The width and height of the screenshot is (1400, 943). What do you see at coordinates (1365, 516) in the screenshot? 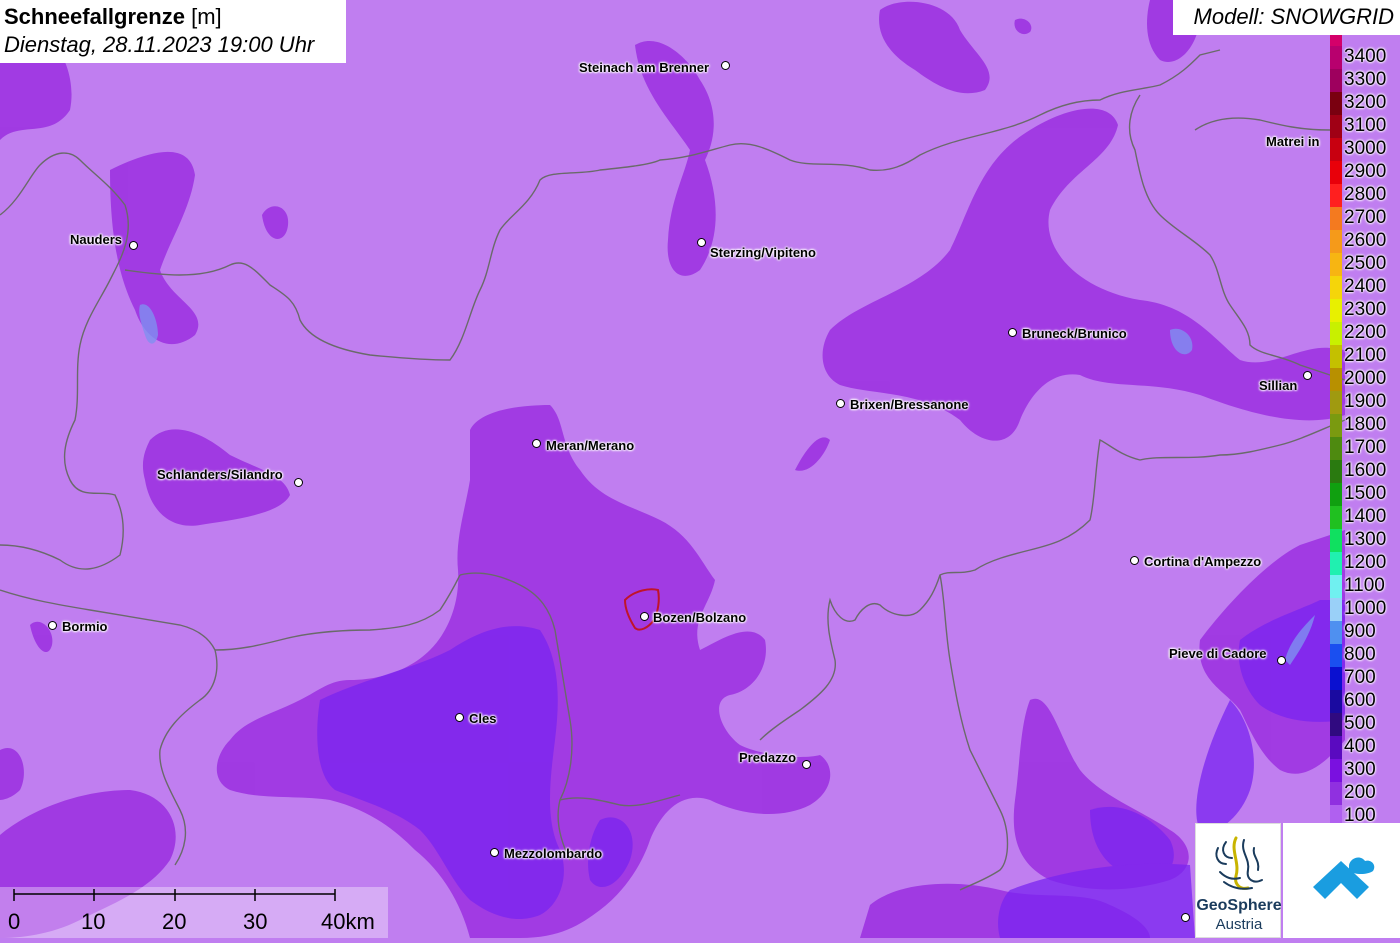
I see `legend-level-label: 1400` at bounding box center [1365, 516].